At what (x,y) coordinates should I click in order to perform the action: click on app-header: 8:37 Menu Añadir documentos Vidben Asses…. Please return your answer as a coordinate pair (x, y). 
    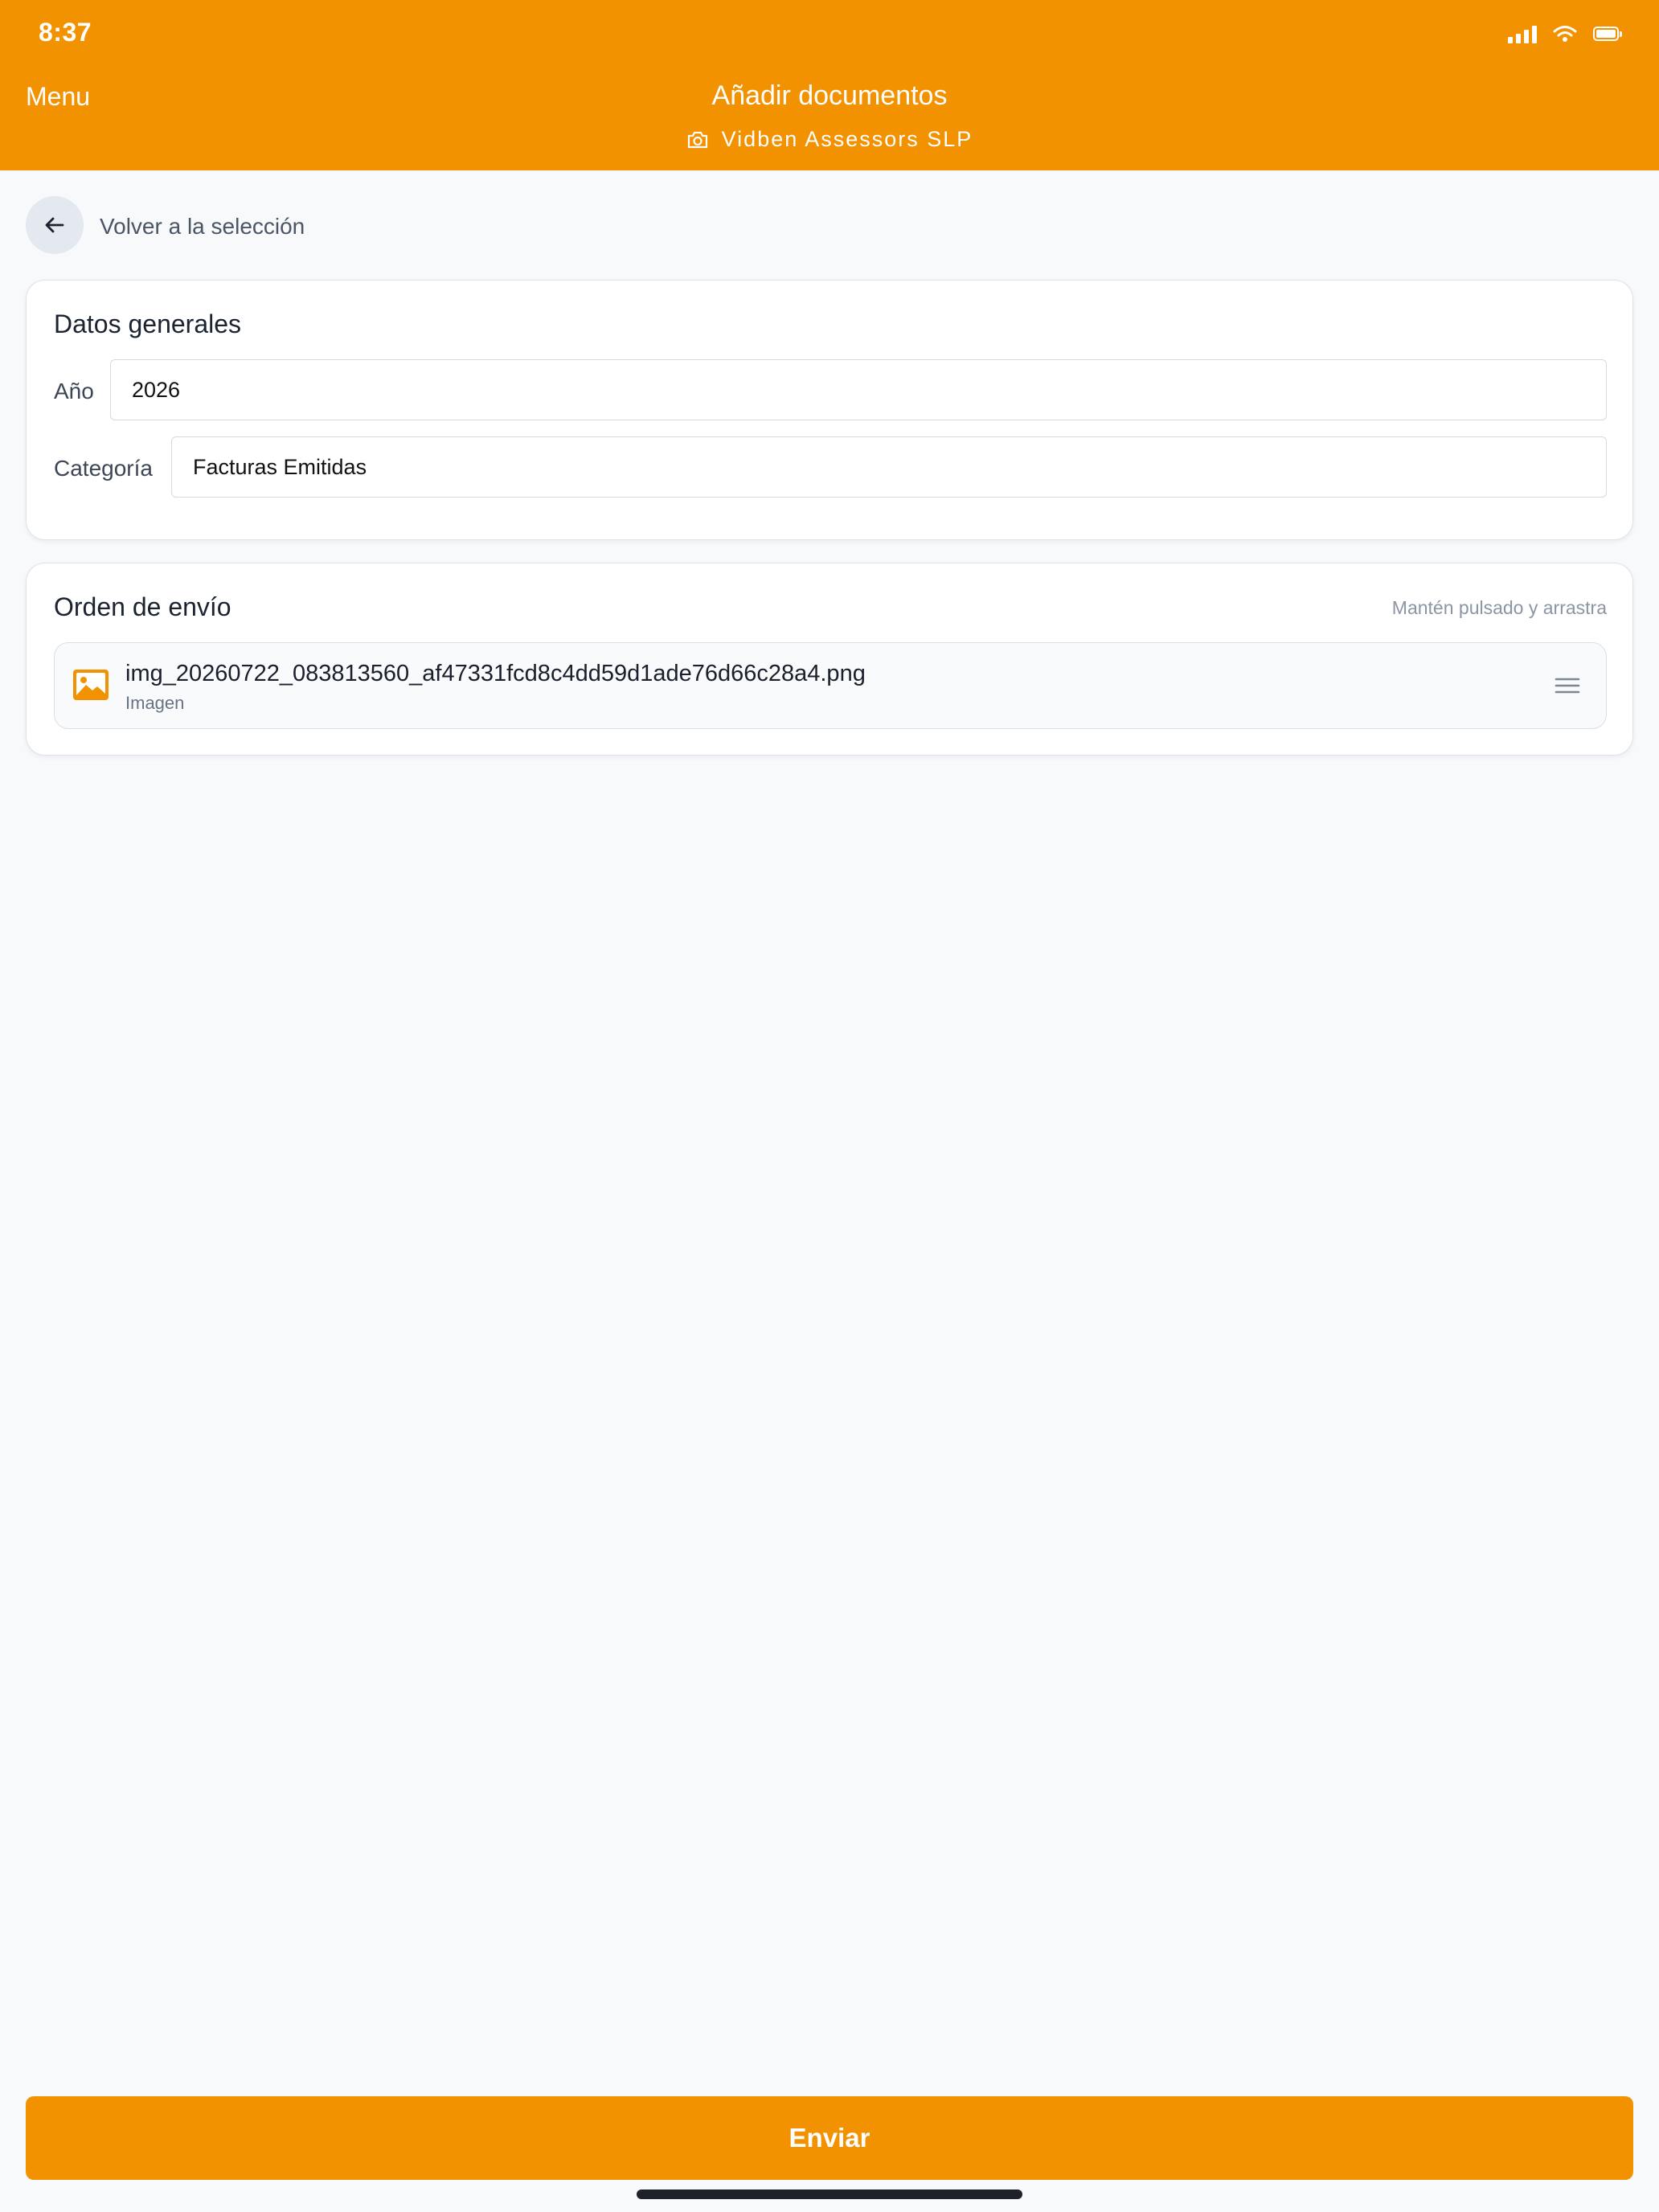
    Looking at the image, I should click on (829, 85).